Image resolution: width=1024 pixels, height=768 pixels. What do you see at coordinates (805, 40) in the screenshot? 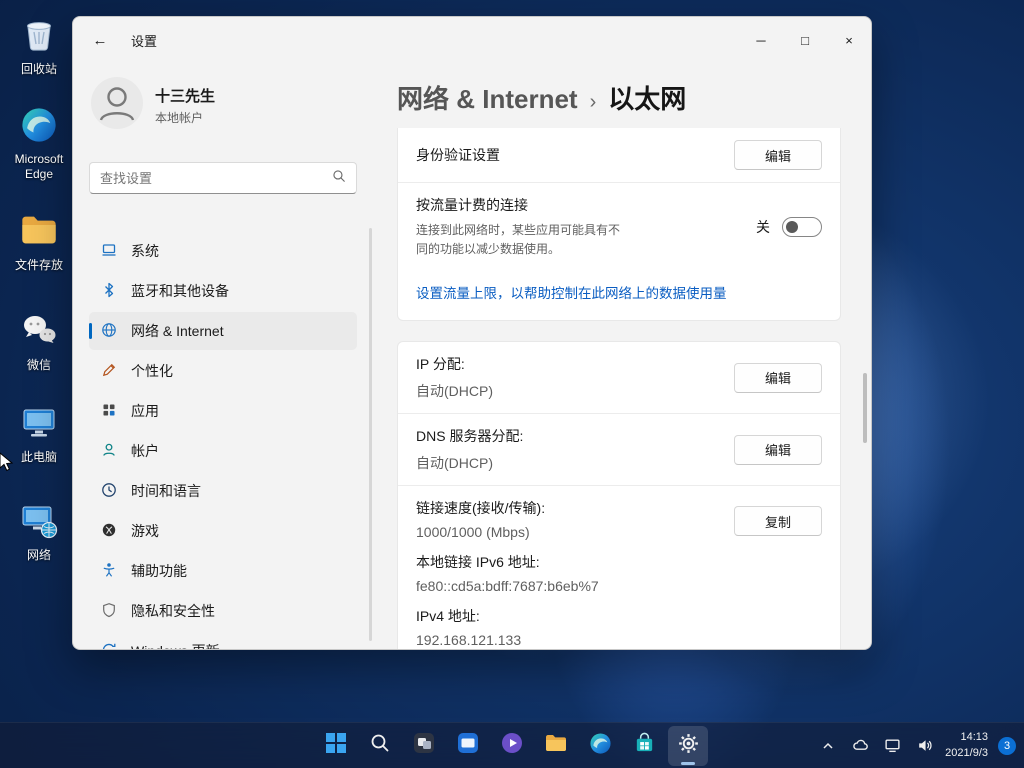
I see `maximize-button: □` at bounding box center [805, 40].